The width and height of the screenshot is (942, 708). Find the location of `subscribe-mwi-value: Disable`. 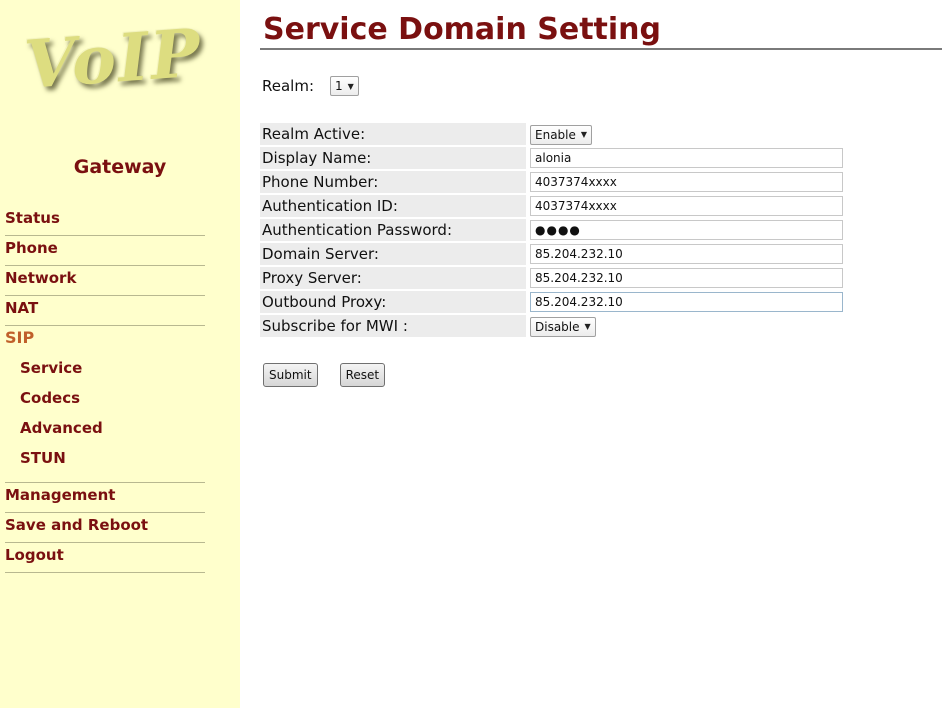

subscribe-mwi-value: Disable is located at coordinates (557, 326).